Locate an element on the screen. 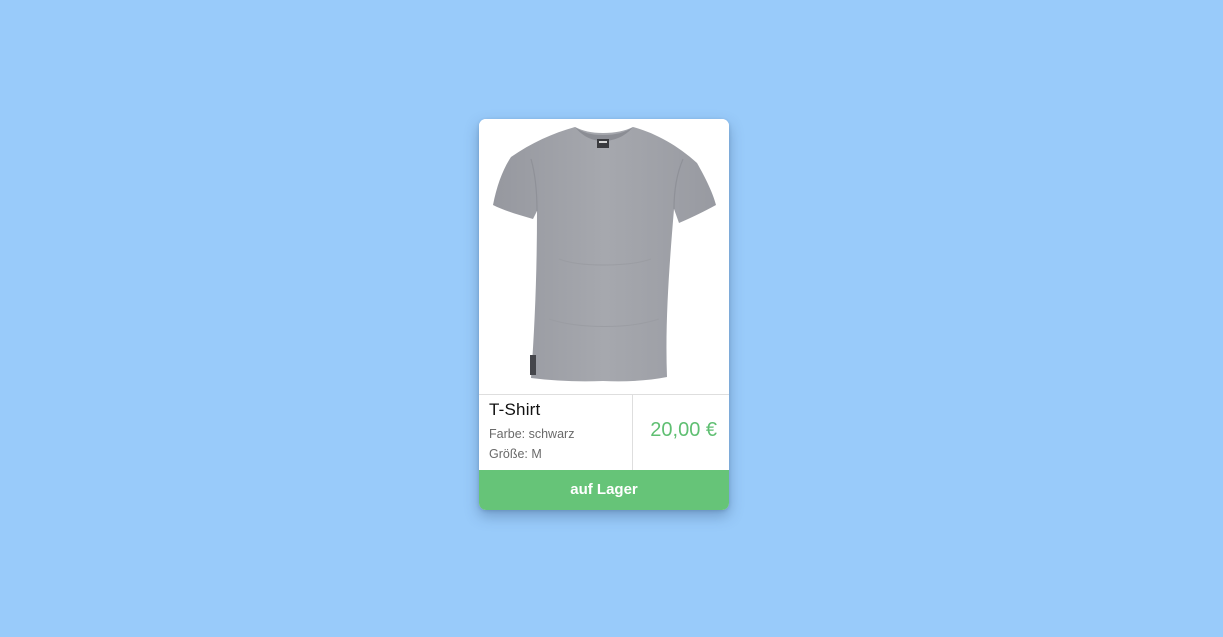 Image resolution: width=1223 pixels, height=637 pixels. product-info: T-Shirt Farbe: schwarz Größe: M 20,00 € is located at coordinates (604, 432).